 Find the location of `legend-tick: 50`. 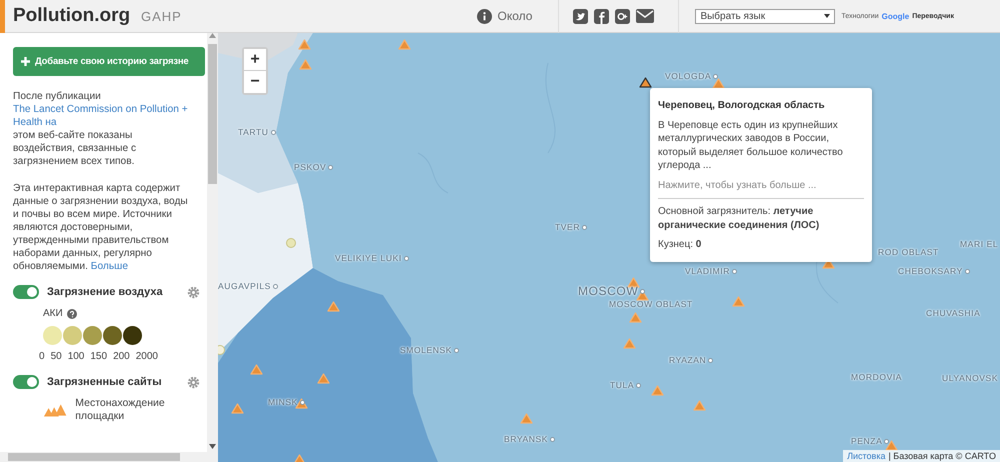

legend-tick: 50 is located at coordinates (56, 356).